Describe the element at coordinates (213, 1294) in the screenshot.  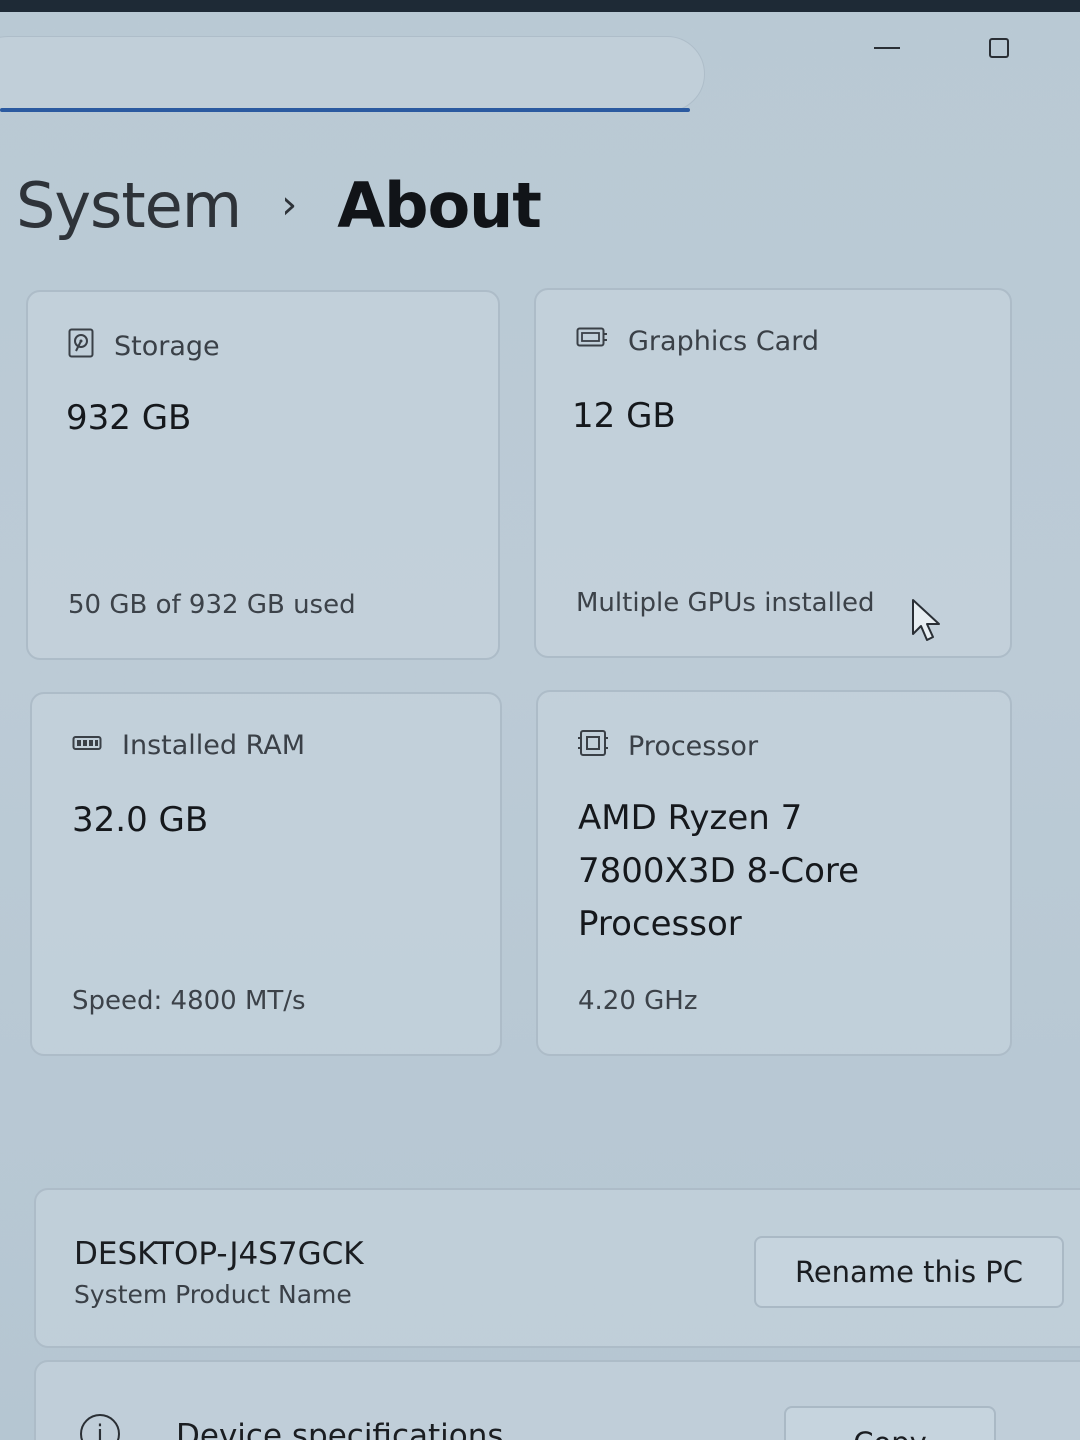
I see `pc-model: System Product Name` at that location.